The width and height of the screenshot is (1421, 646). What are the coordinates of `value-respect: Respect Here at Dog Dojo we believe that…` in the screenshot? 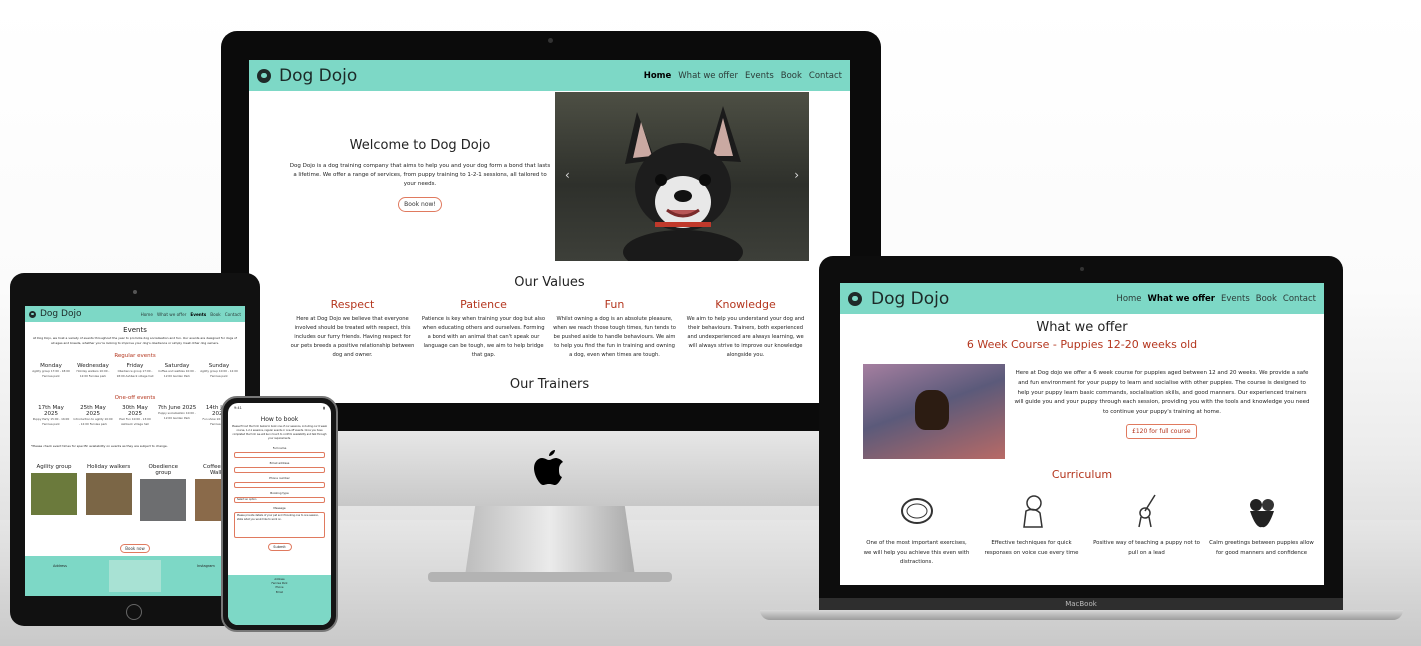 It's located at (352, 329).